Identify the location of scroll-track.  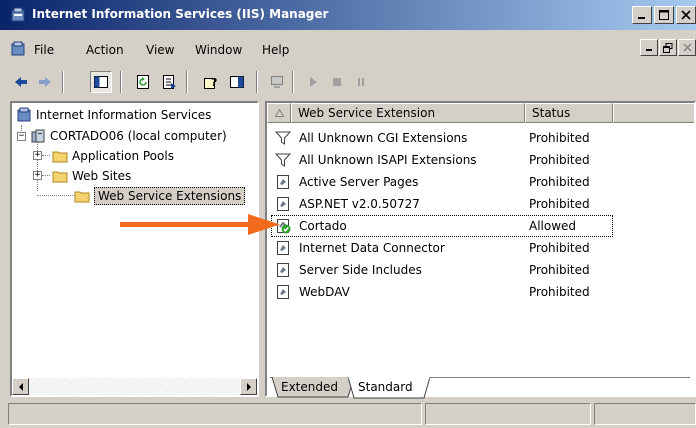
(134, 386).